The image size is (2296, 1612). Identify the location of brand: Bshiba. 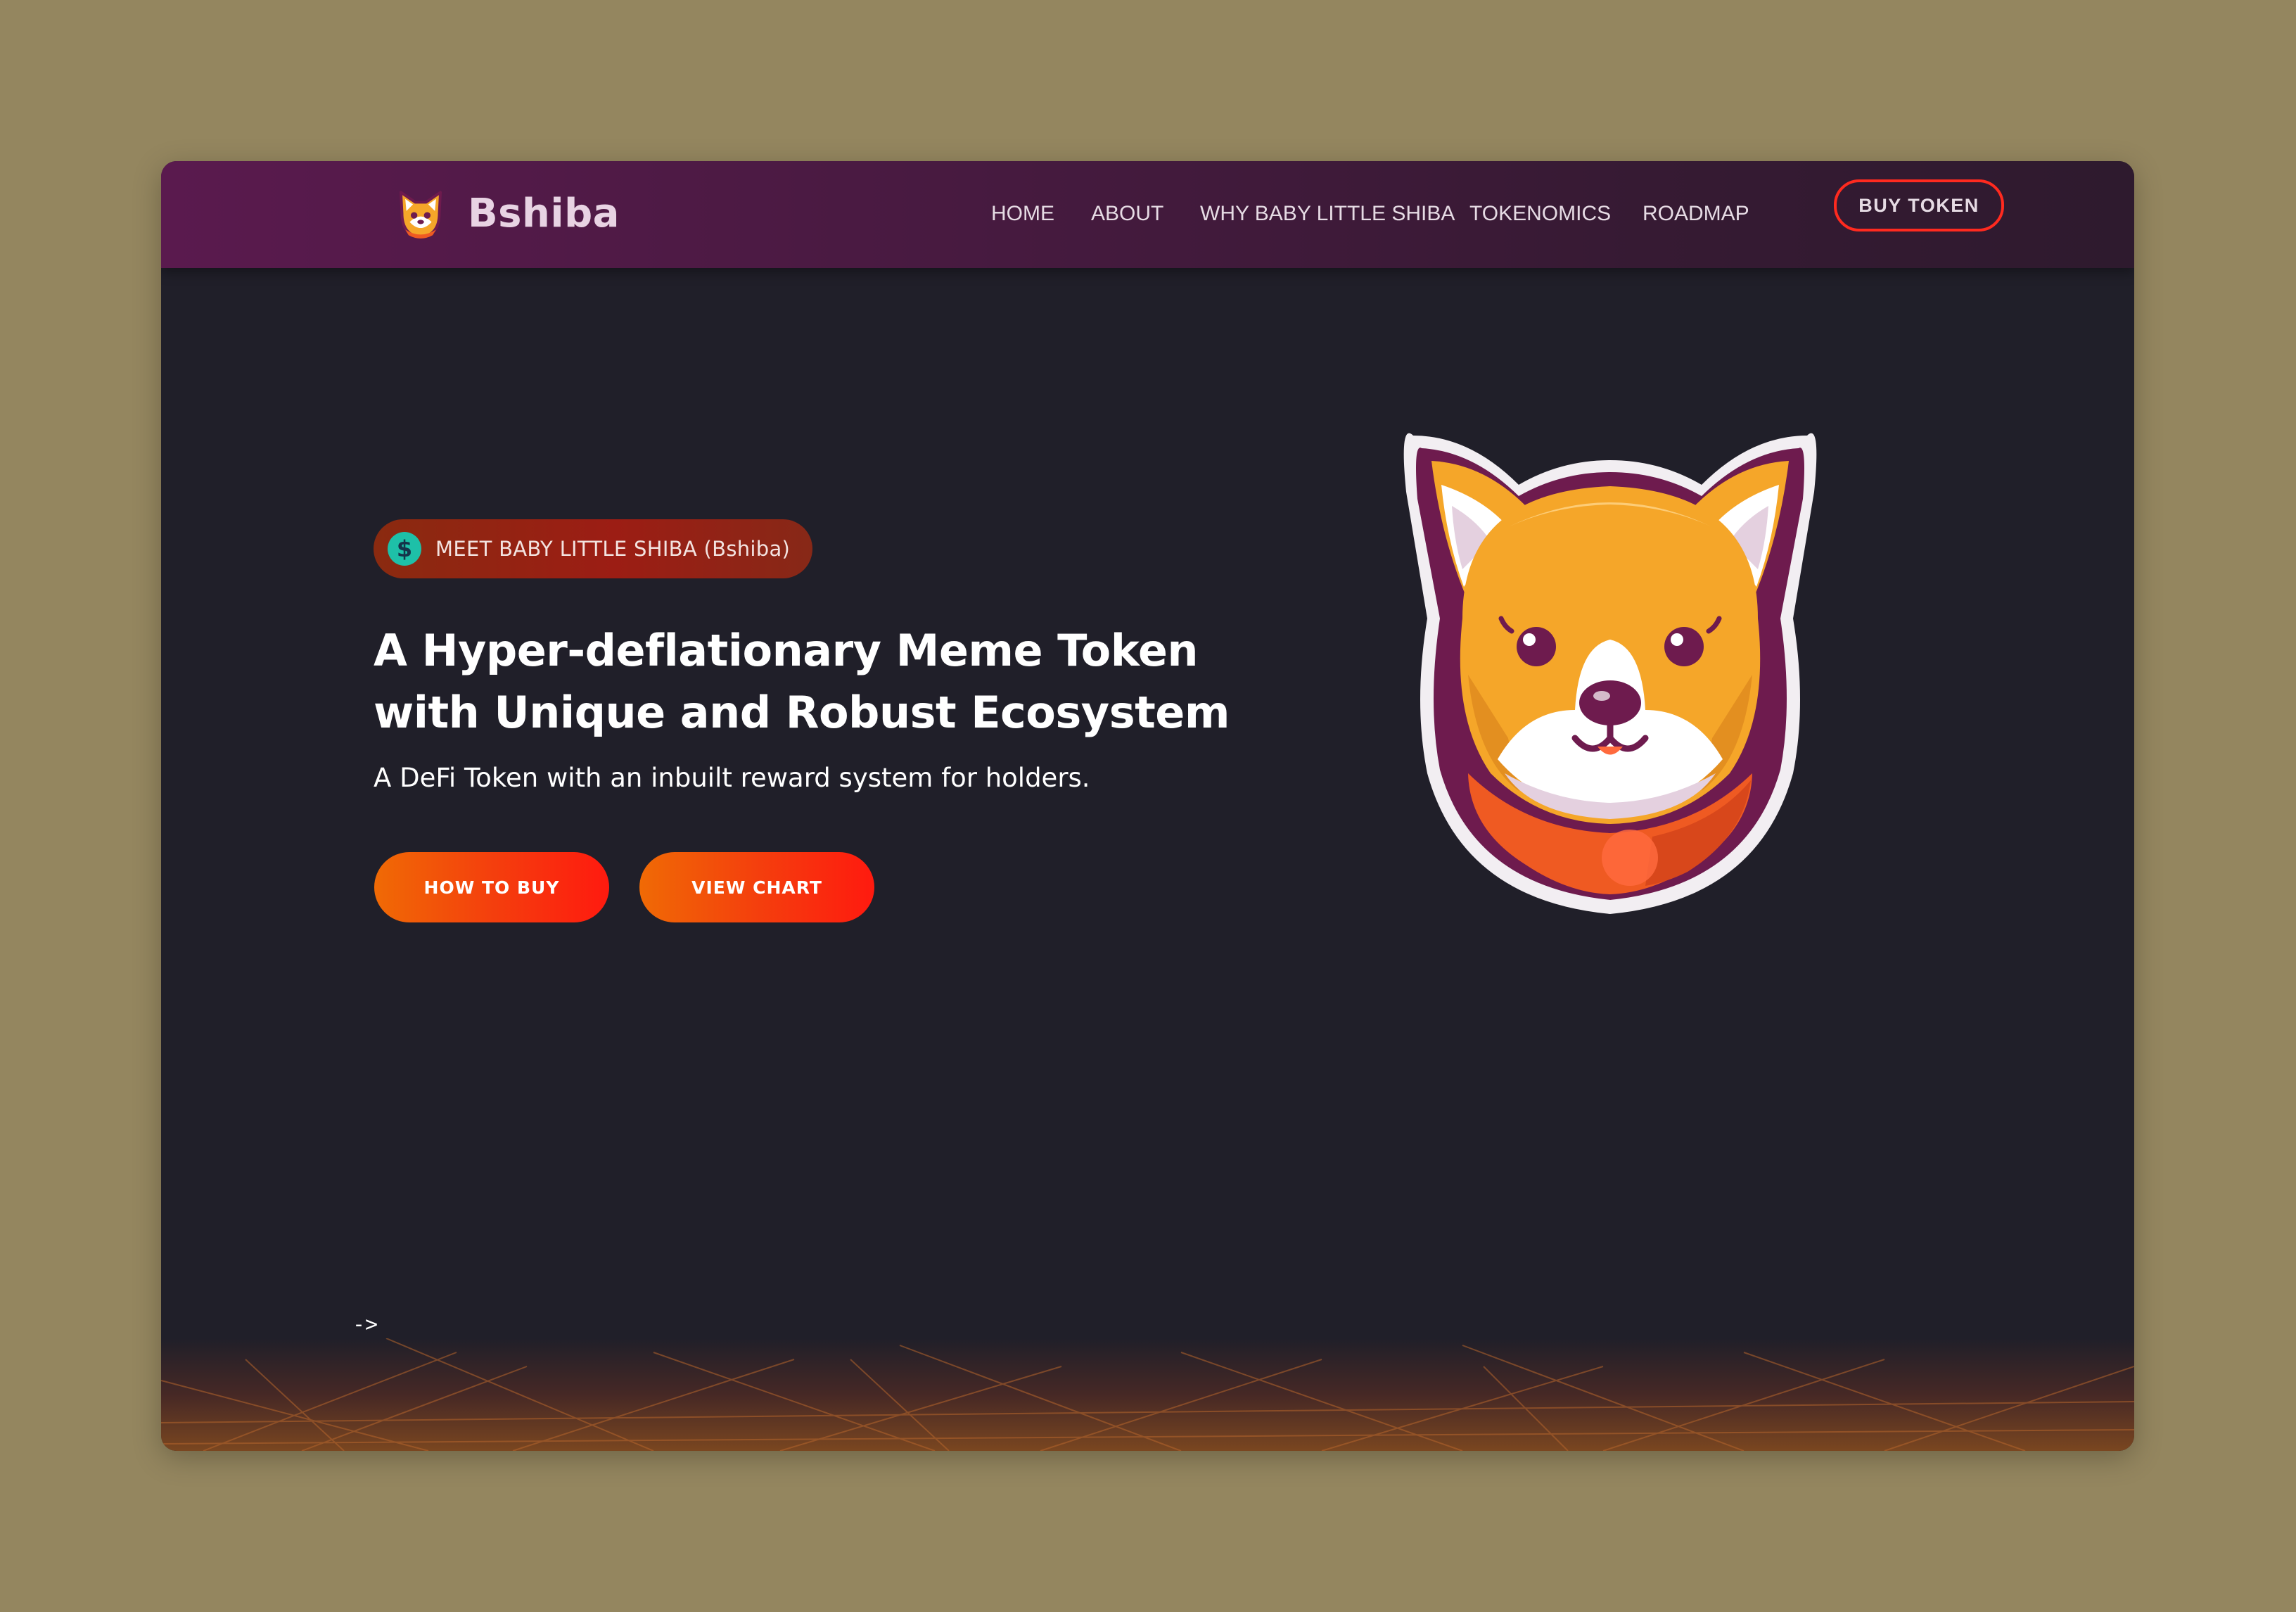
(507, 213).